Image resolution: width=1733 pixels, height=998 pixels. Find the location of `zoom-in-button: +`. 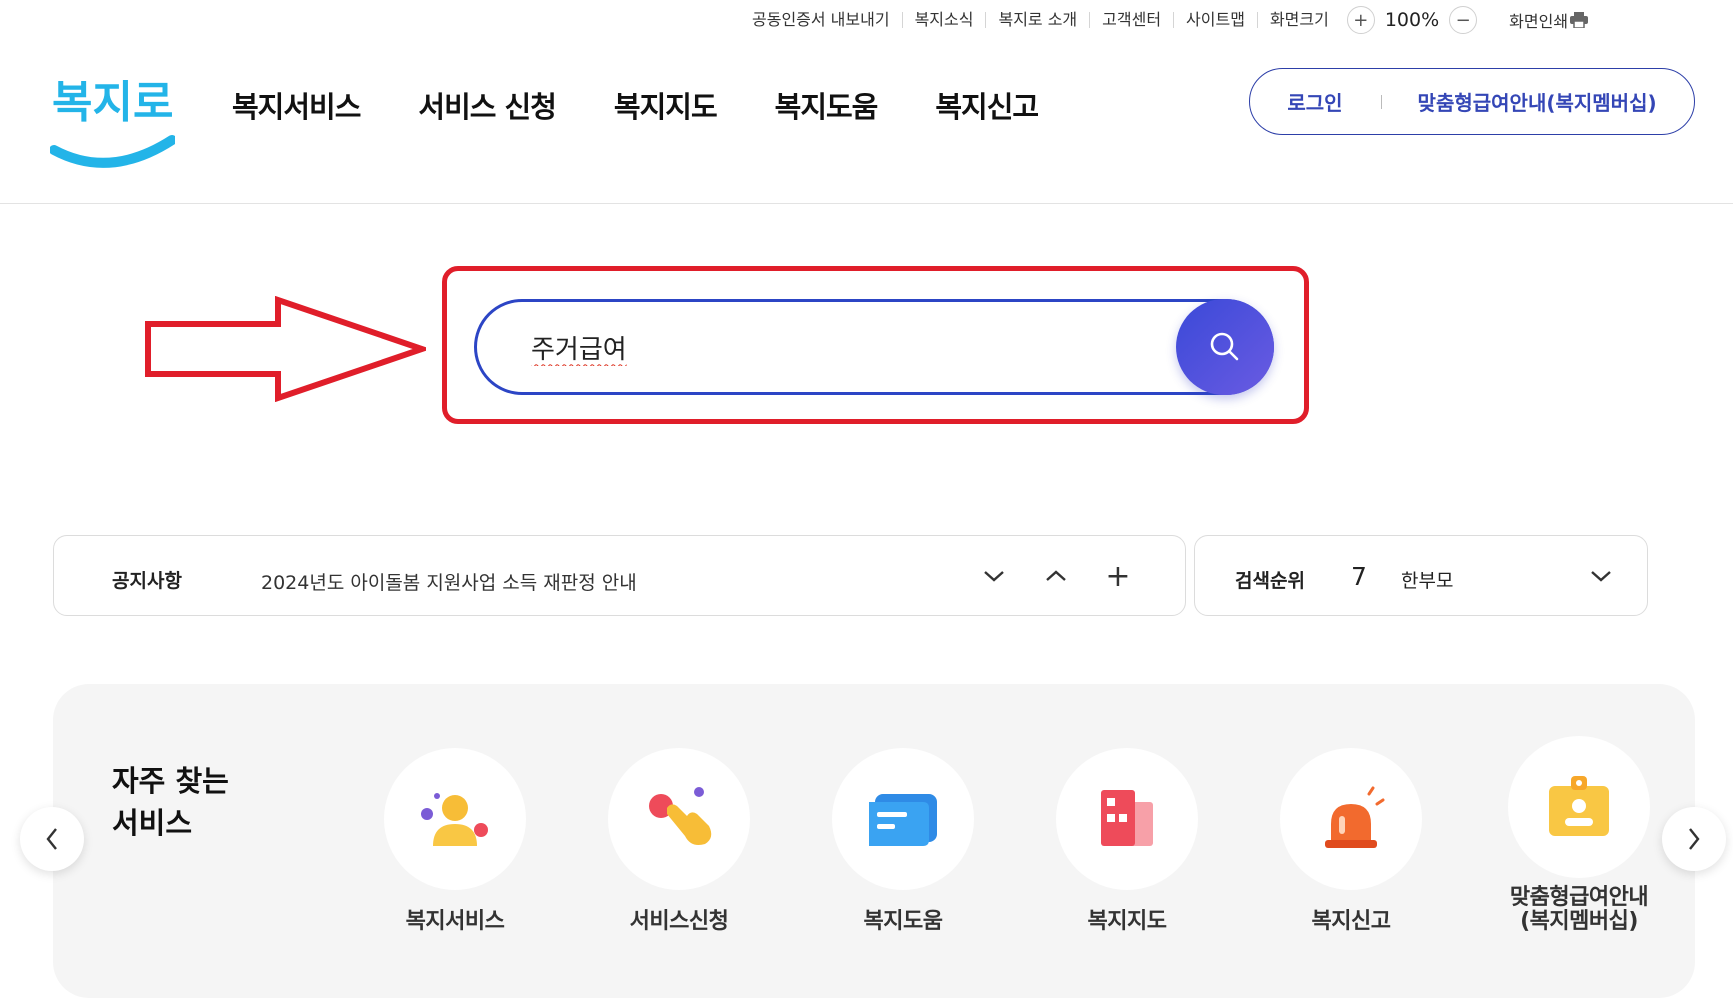

zoom-in-button: + is located at coordinates (1360, 20).